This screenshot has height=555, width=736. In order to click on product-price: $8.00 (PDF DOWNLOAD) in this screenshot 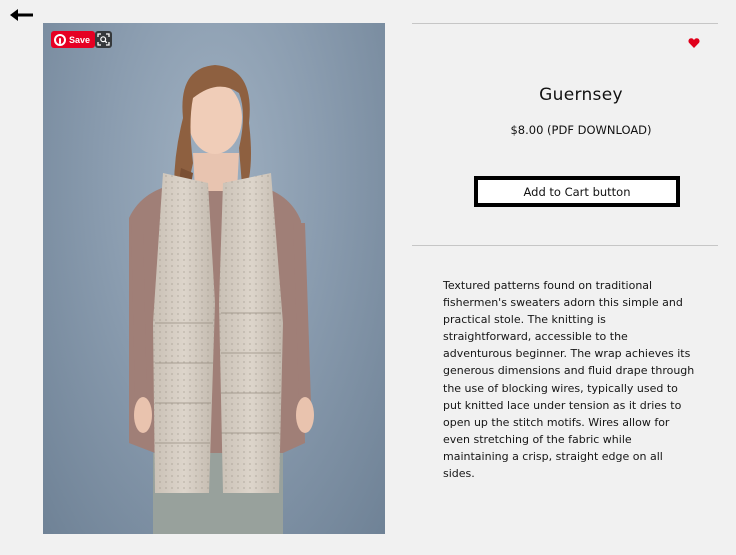, I will do `click(581, 130)`.